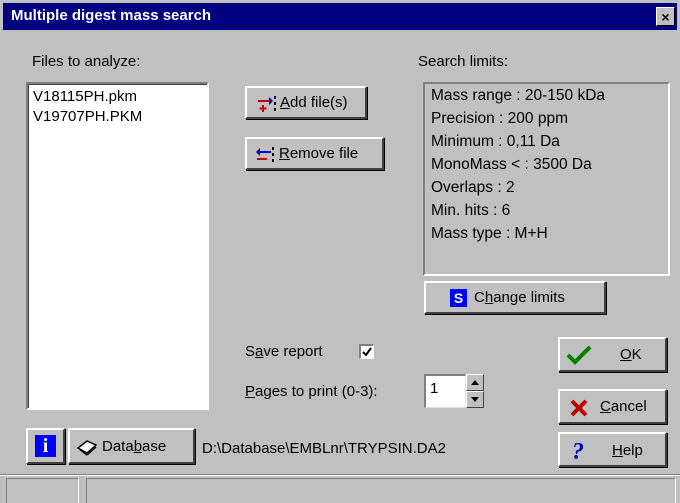 The height and width of the screenshot is (503, 680). Describe the element at coordinates (267, 104) in the screenshot. I see `add-file-icon` at that location.